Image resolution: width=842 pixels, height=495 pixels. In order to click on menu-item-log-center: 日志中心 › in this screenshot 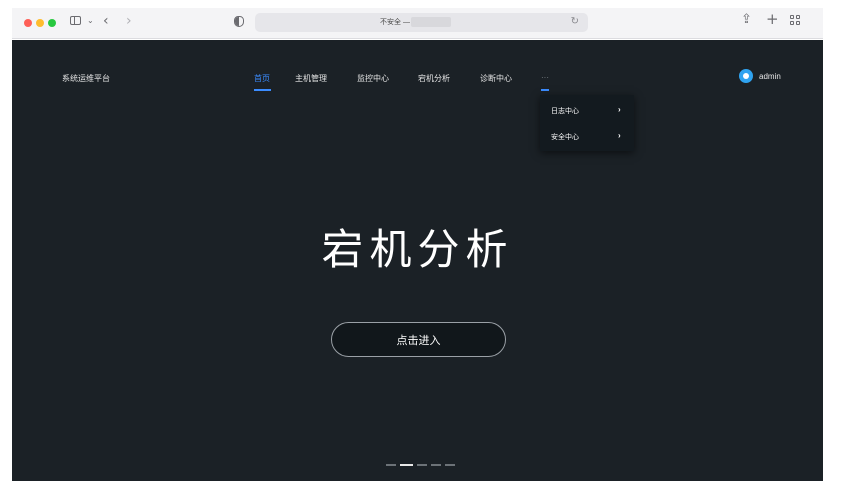, I will do `click(587, 110)`.